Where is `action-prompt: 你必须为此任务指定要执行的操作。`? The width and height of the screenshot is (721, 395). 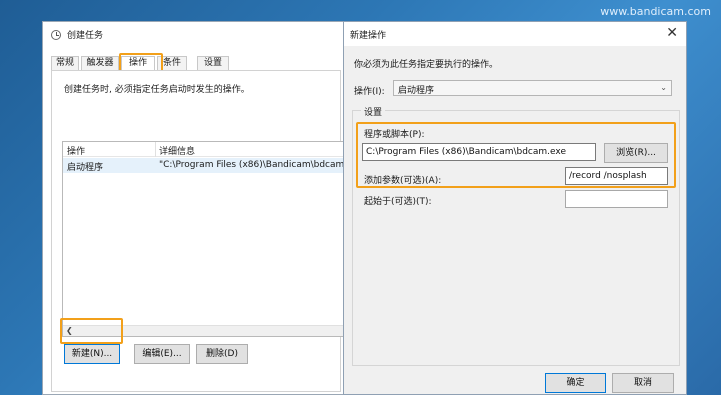
action-prompt: 你必须为此任务指定要执行的操作。 is located at coordinates (426, 65).